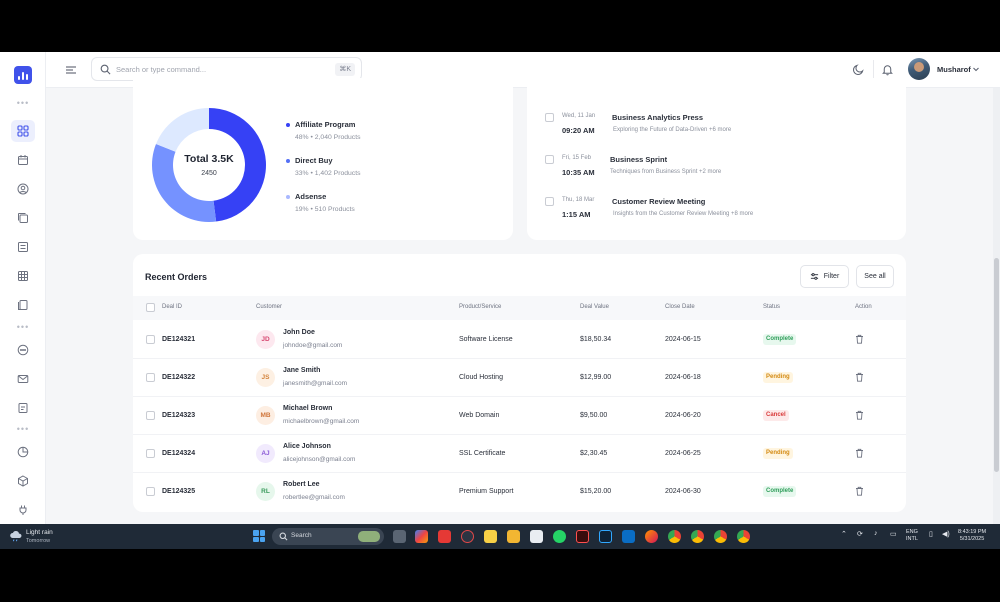 Image resolution: width=1000 pixels, height=602 pixels. What do you see at coordinates (536, 536) in the screenshot?
I see `notepad-icon` at bounding box center [536, 536].